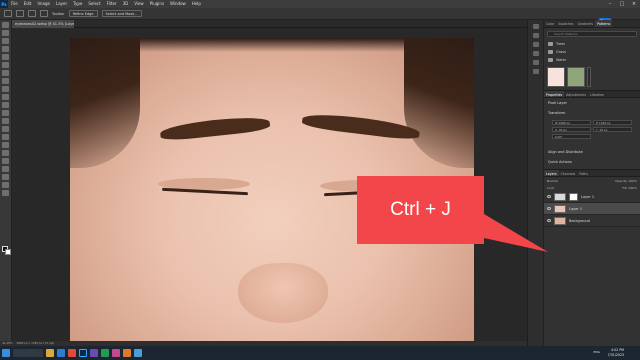 This screenshot has width=640, height=360. I want to click on healing-tool-icon, so click(5, 81).